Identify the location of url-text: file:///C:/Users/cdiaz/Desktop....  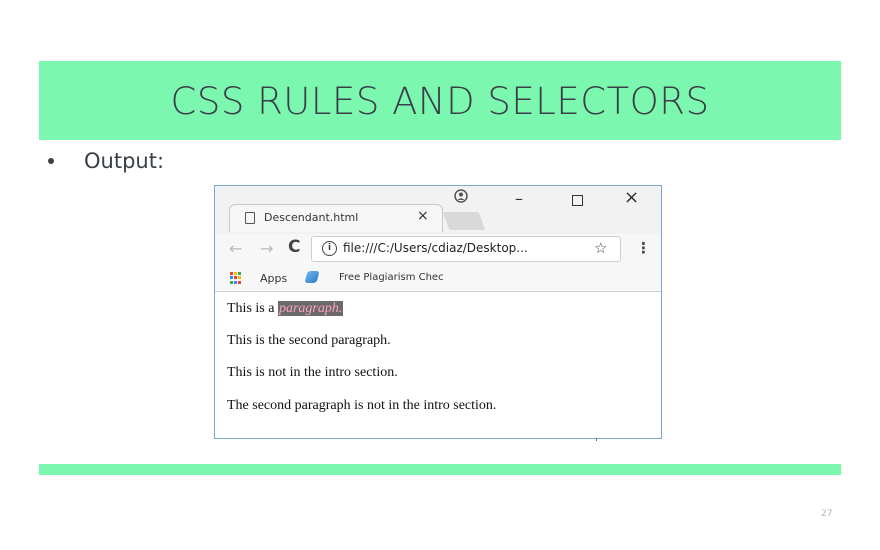
(435, 248).